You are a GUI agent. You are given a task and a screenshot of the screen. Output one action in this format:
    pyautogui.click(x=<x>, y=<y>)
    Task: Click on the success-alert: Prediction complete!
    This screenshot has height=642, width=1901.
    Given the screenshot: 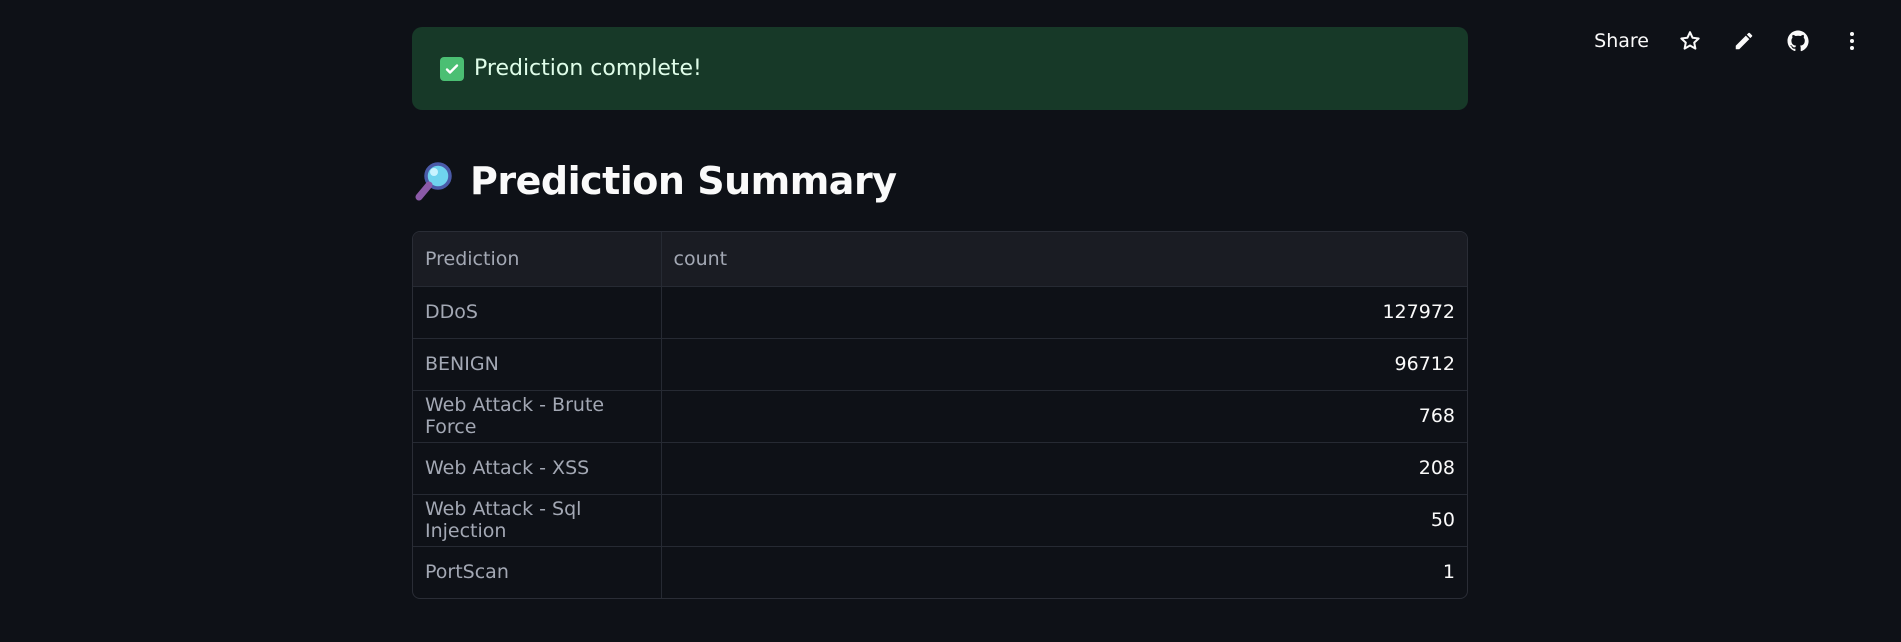 What is the action you would take?
    pyautogui.click(x=940, y=68)
    